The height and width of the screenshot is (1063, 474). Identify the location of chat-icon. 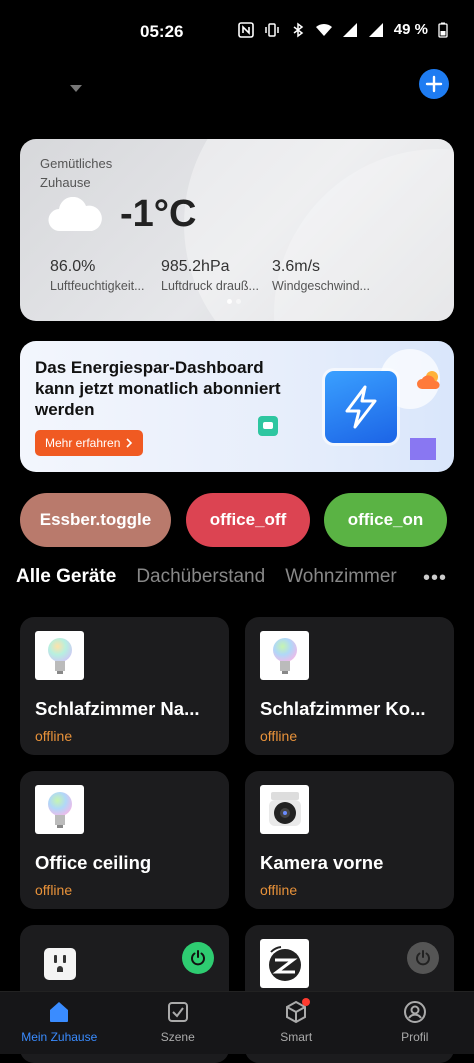
(268, 426).